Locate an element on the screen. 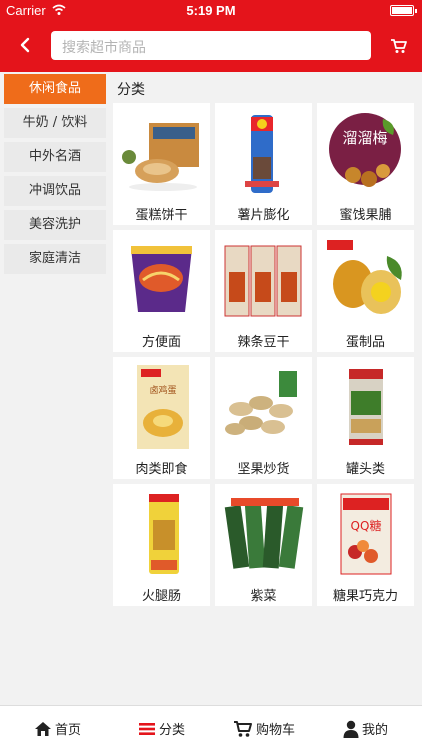  sidebar-item-instant-drinks: 冲调饮品 is located at coordinates (55, 191).